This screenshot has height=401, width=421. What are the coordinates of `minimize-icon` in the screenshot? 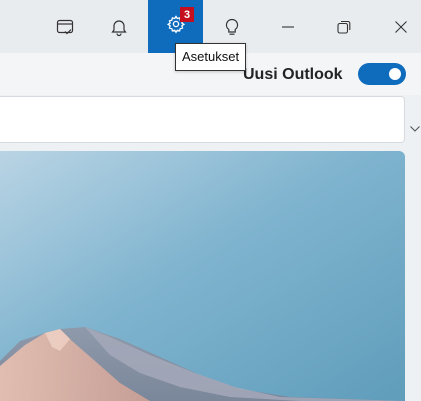 It's located at (288, 27).